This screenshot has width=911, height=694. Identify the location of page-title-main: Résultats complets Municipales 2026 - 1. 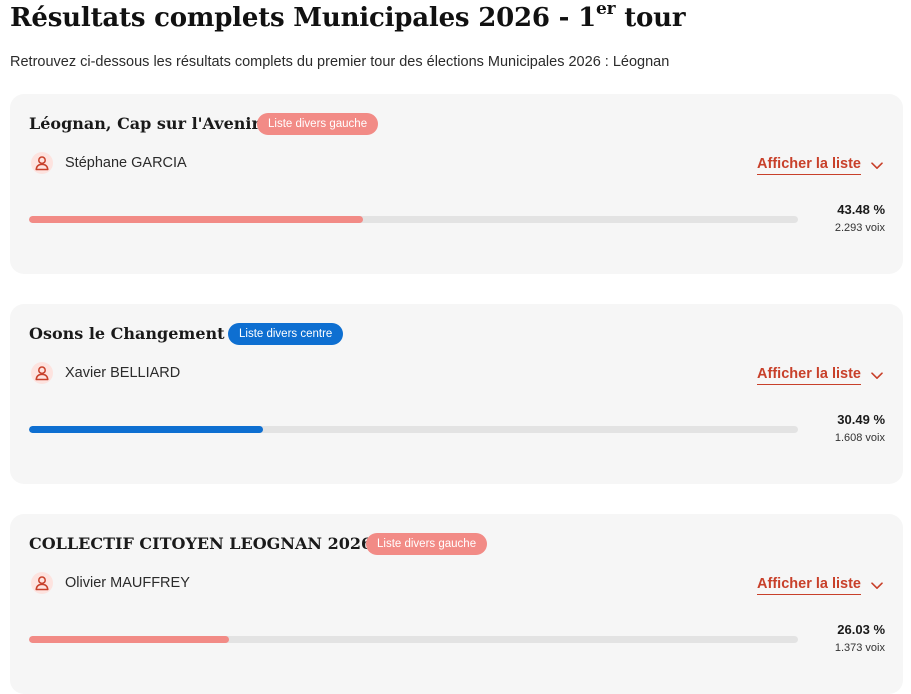
(303, 18).